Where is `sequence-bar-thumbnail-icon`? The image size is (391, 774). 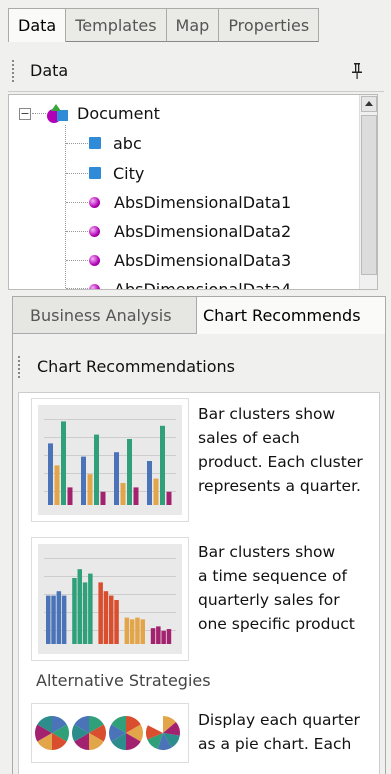 sequence-bar-thumbnail-icon is located at coordinates (110, 601).